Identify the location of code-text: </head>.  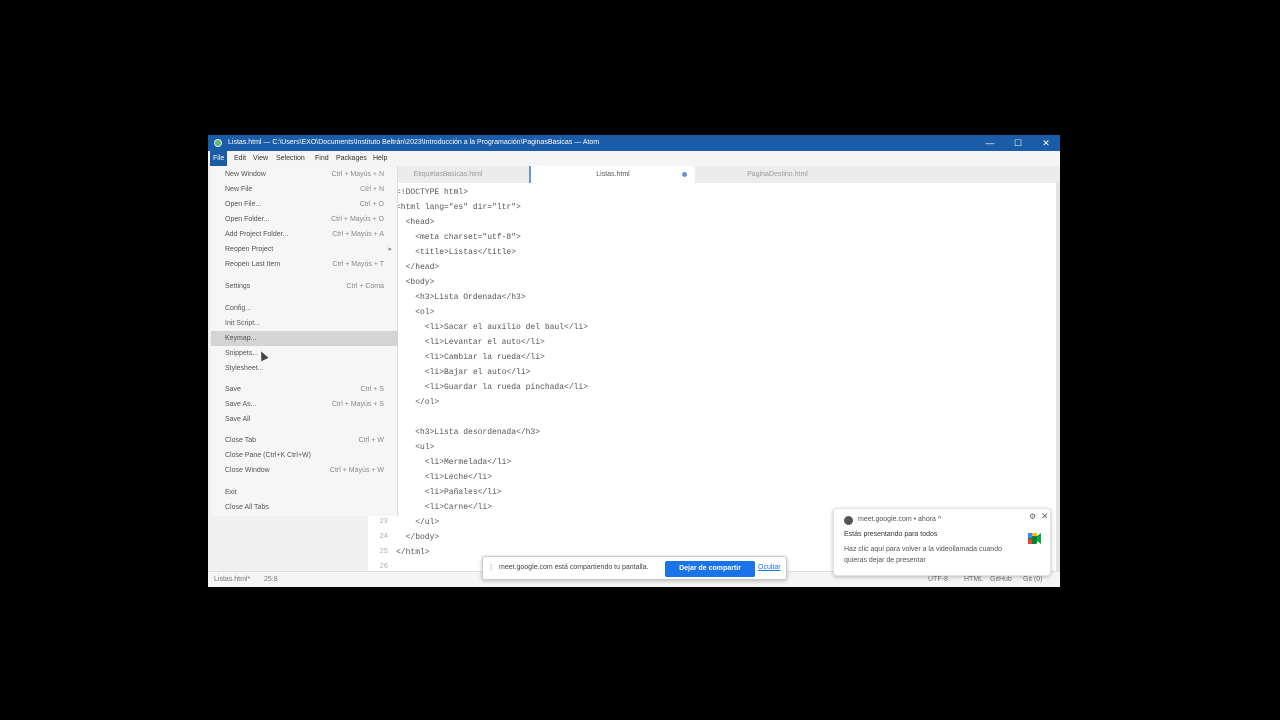
(418, 267).